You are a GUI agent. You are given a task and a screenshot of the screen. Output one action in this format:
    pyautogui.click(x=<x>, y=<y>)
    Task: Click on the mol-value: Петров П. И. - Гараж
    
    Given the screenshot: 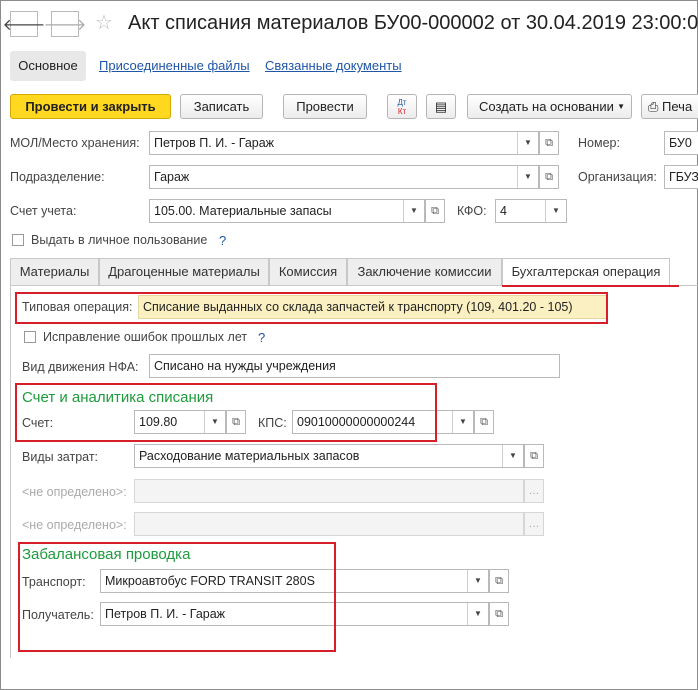 What is the action you would take?
    pyautogui.click(x=214, y=143)
    